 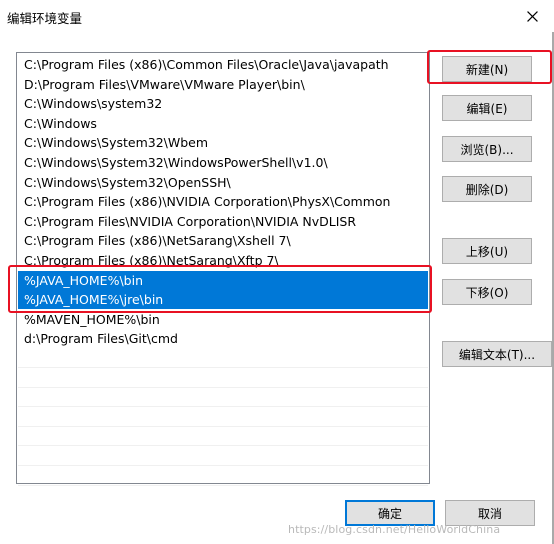 I want to click on delete-button: 删除(D), so click(x=487, y=189).